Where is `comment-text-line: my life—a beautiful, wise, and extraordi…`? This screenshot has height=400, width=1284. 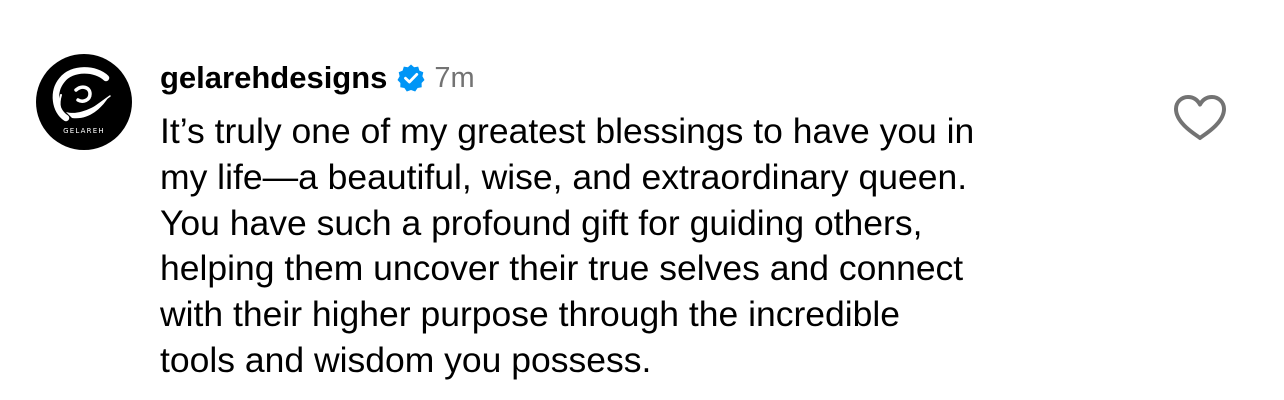 comment-text-line: my life—a beautiful, wise, and extraordi… is located at coordinates (564, 176).